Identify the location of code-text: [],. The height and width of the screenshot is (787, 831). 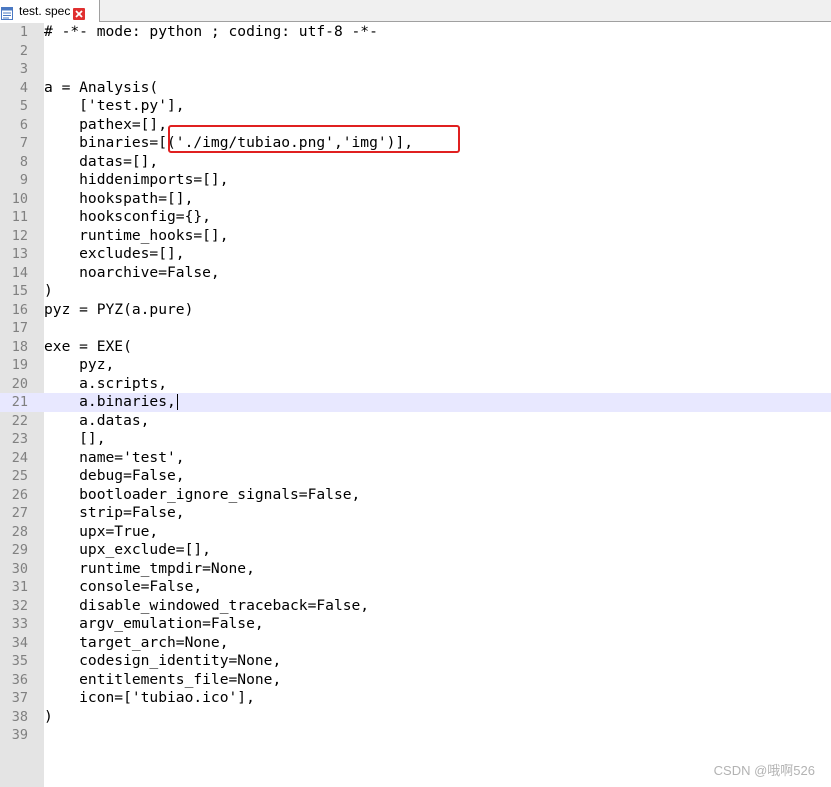
(74, 439).